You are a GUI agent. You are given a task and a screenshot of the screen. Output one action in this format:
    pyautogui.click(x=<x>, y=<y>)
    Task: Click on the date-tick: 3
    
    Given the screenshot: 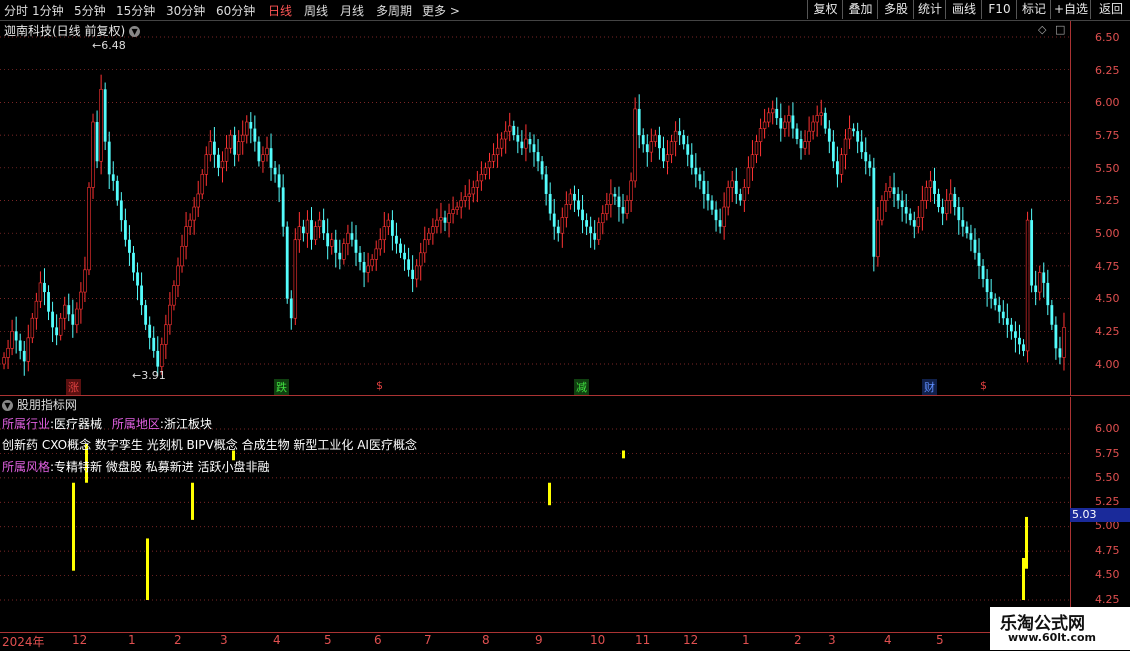 What is the action you would take?
    pyautogui.click(x=832, y=640)
    